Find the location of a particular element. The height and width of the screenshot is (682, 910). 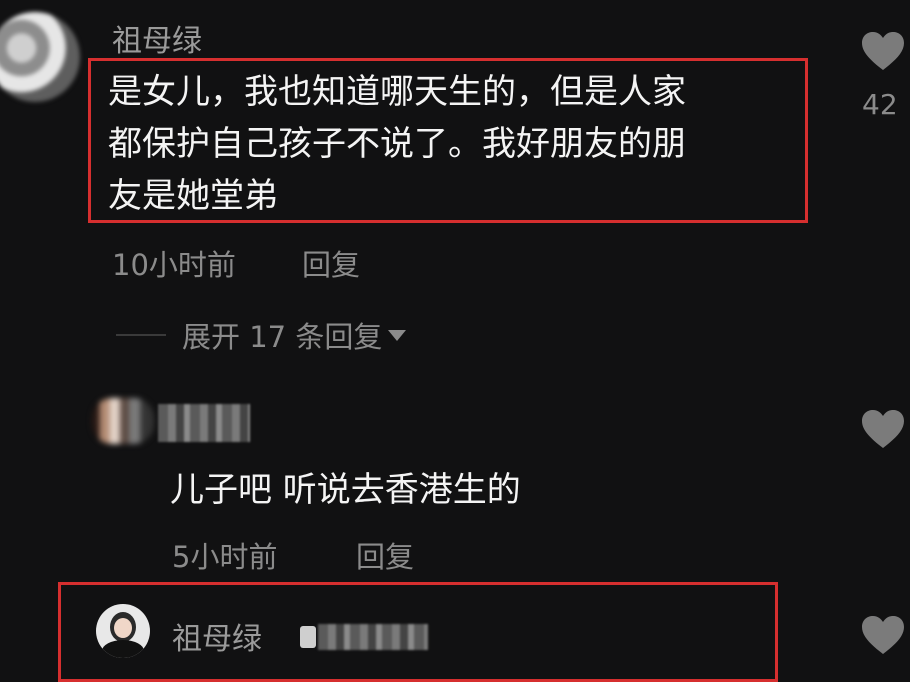

comment-time: 10小时前 is located at coordinates (174, 265).